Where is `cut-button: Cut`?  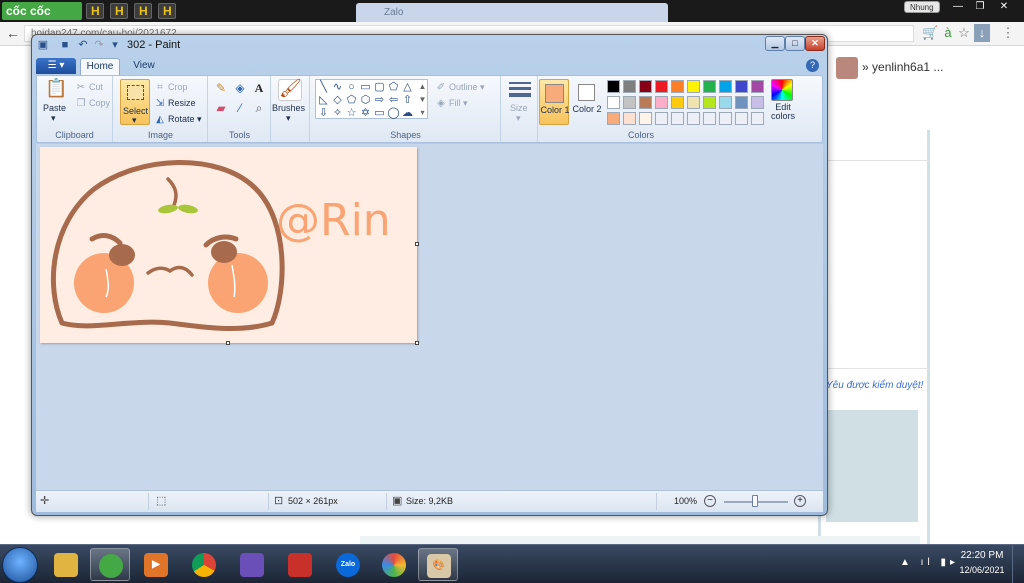 cut-button: Cut is located at coordinates (96, 87).